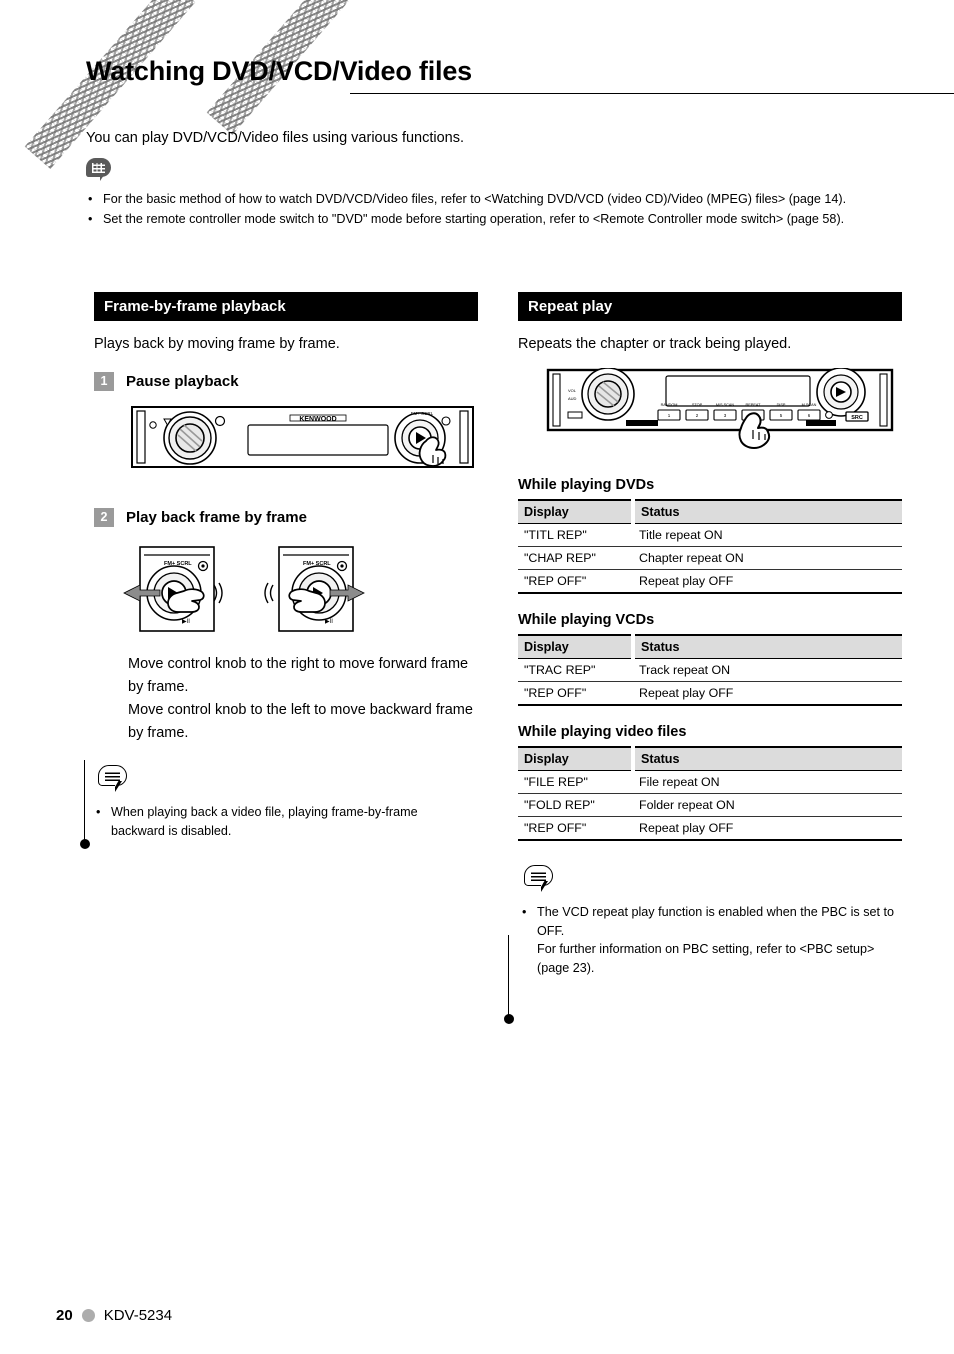 Image resolution: width=954 pixels, height=1354 pixels. Describe the element at coordinates (104, 381) in the screenshot. I see `step-number-badge: 1` at that location.